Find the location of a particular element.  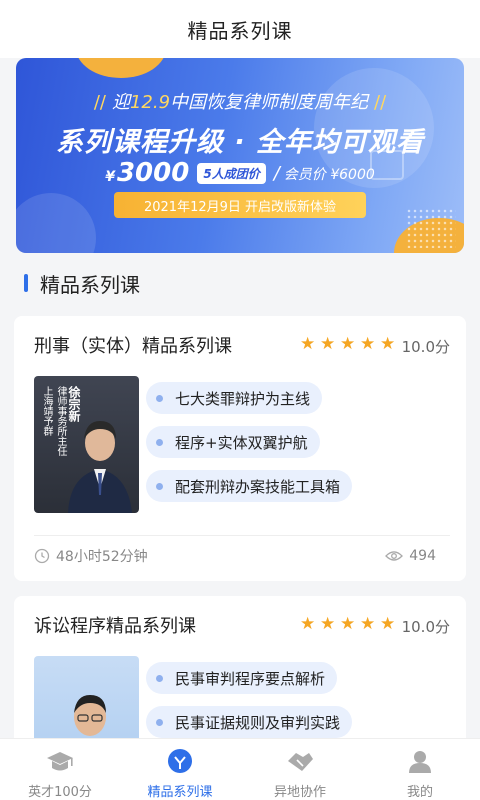

card-footer: 48小时52分钟 494 is located at coordinates (235, 556).